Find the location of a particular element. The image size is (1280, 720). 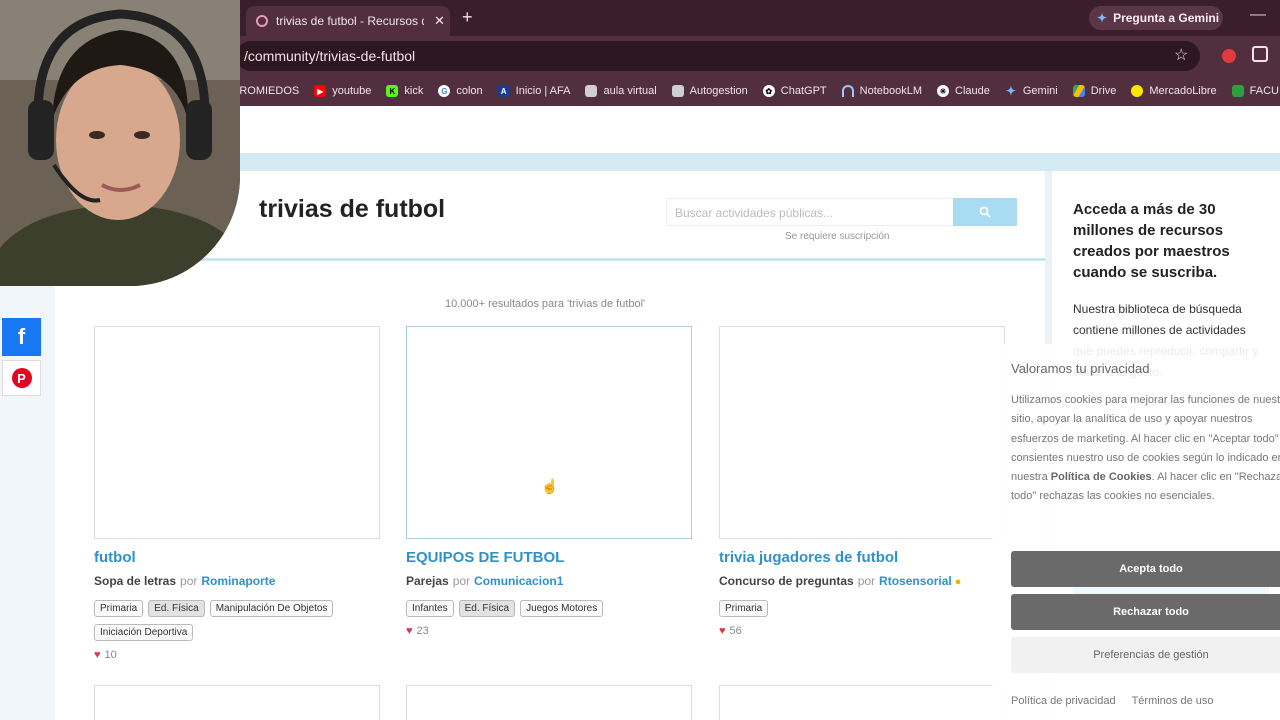

bookmark-youtube: ▶ youtube is located at coordinates (342, 91).